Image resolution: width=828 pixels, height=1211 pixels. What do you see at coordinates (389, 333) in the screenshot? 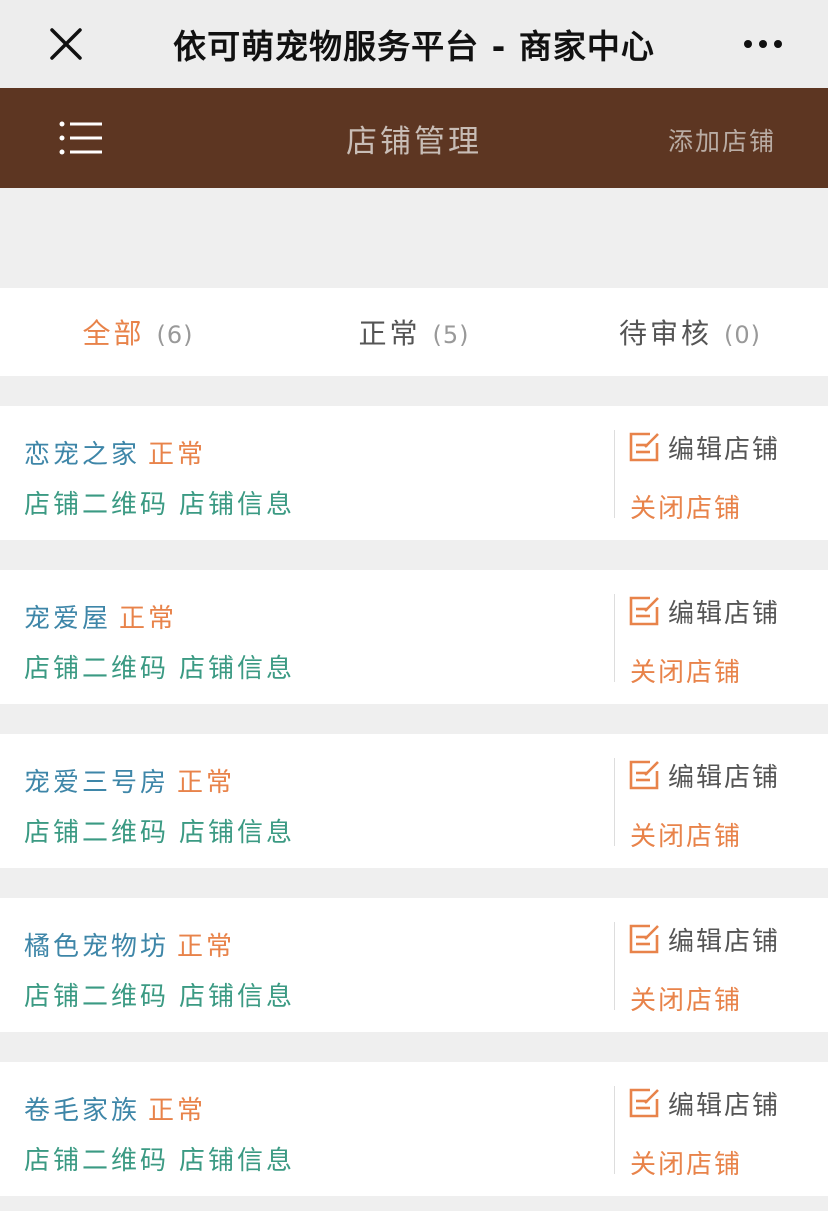
I see `tab-label: 正常` at bounding box center [389, 333].